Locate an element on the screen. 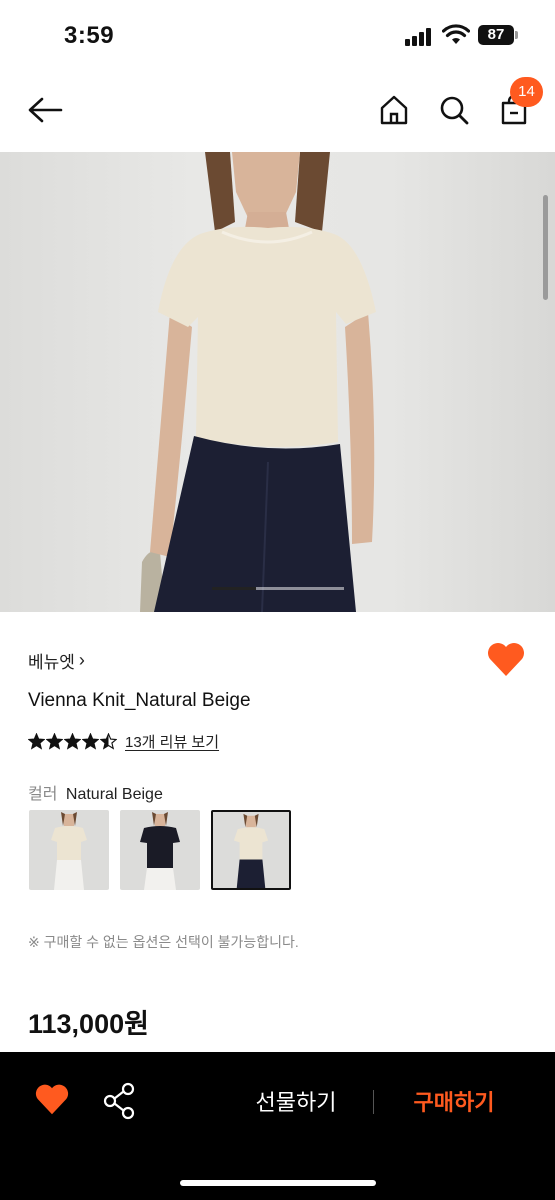 The height and width of the screenshot is (1200, 555). home-button is located at coordinates (394, 110).